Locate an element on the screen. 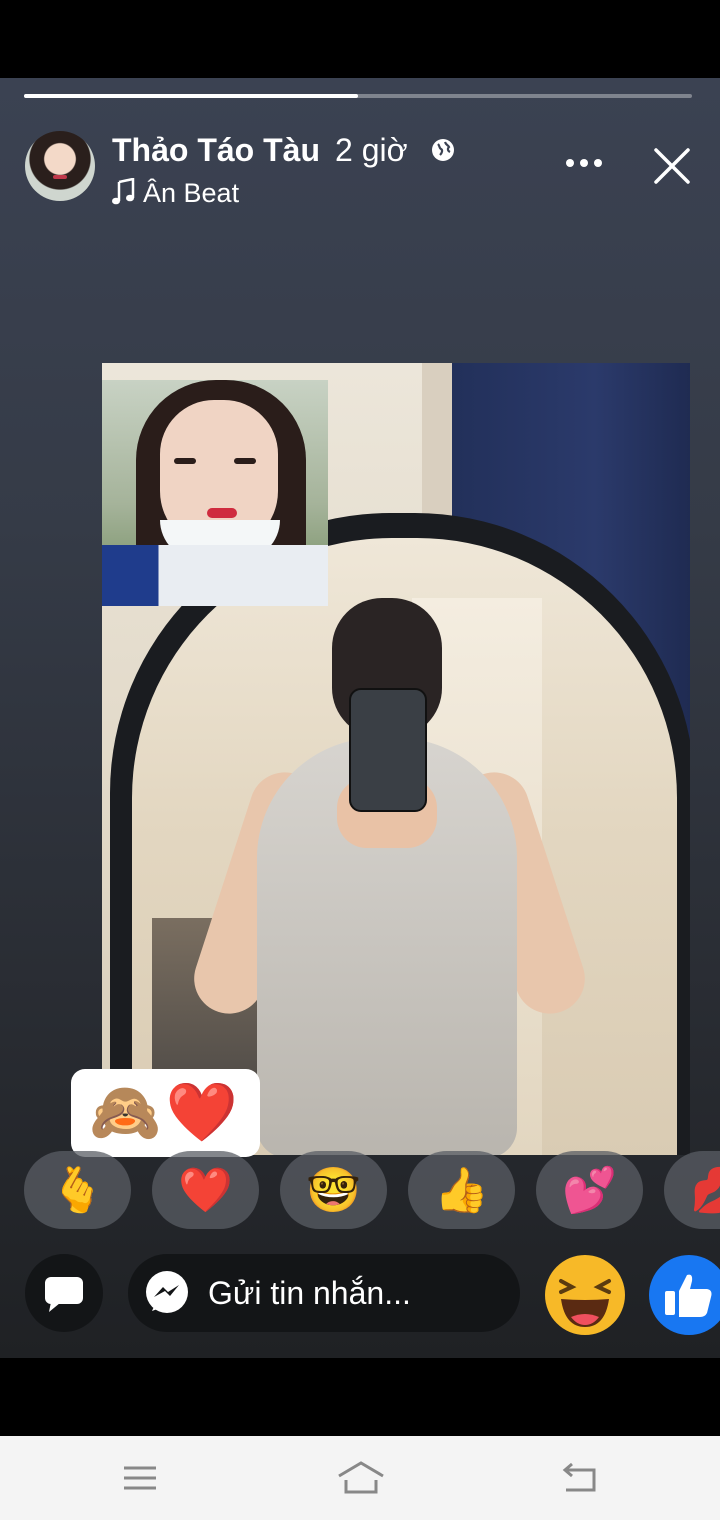  chat-bubble-icon is located at coordinates (64, 1294).